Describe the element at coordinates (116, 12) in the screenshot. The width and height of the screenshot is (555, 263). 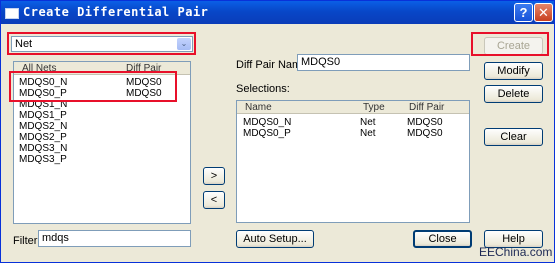
I see `window-title: Create Differential Pair` at that location.